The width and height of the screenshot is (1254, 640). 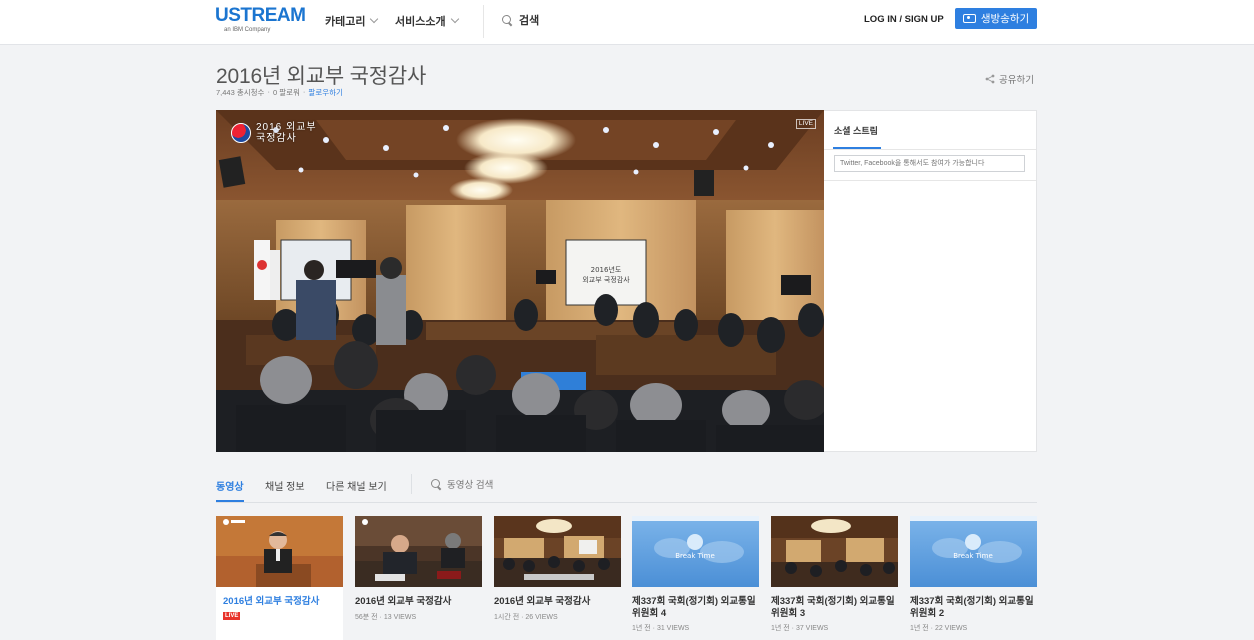 I want to click on video-meta: 1년 전 · 31 VIEWS, so click(x=661, y=628).